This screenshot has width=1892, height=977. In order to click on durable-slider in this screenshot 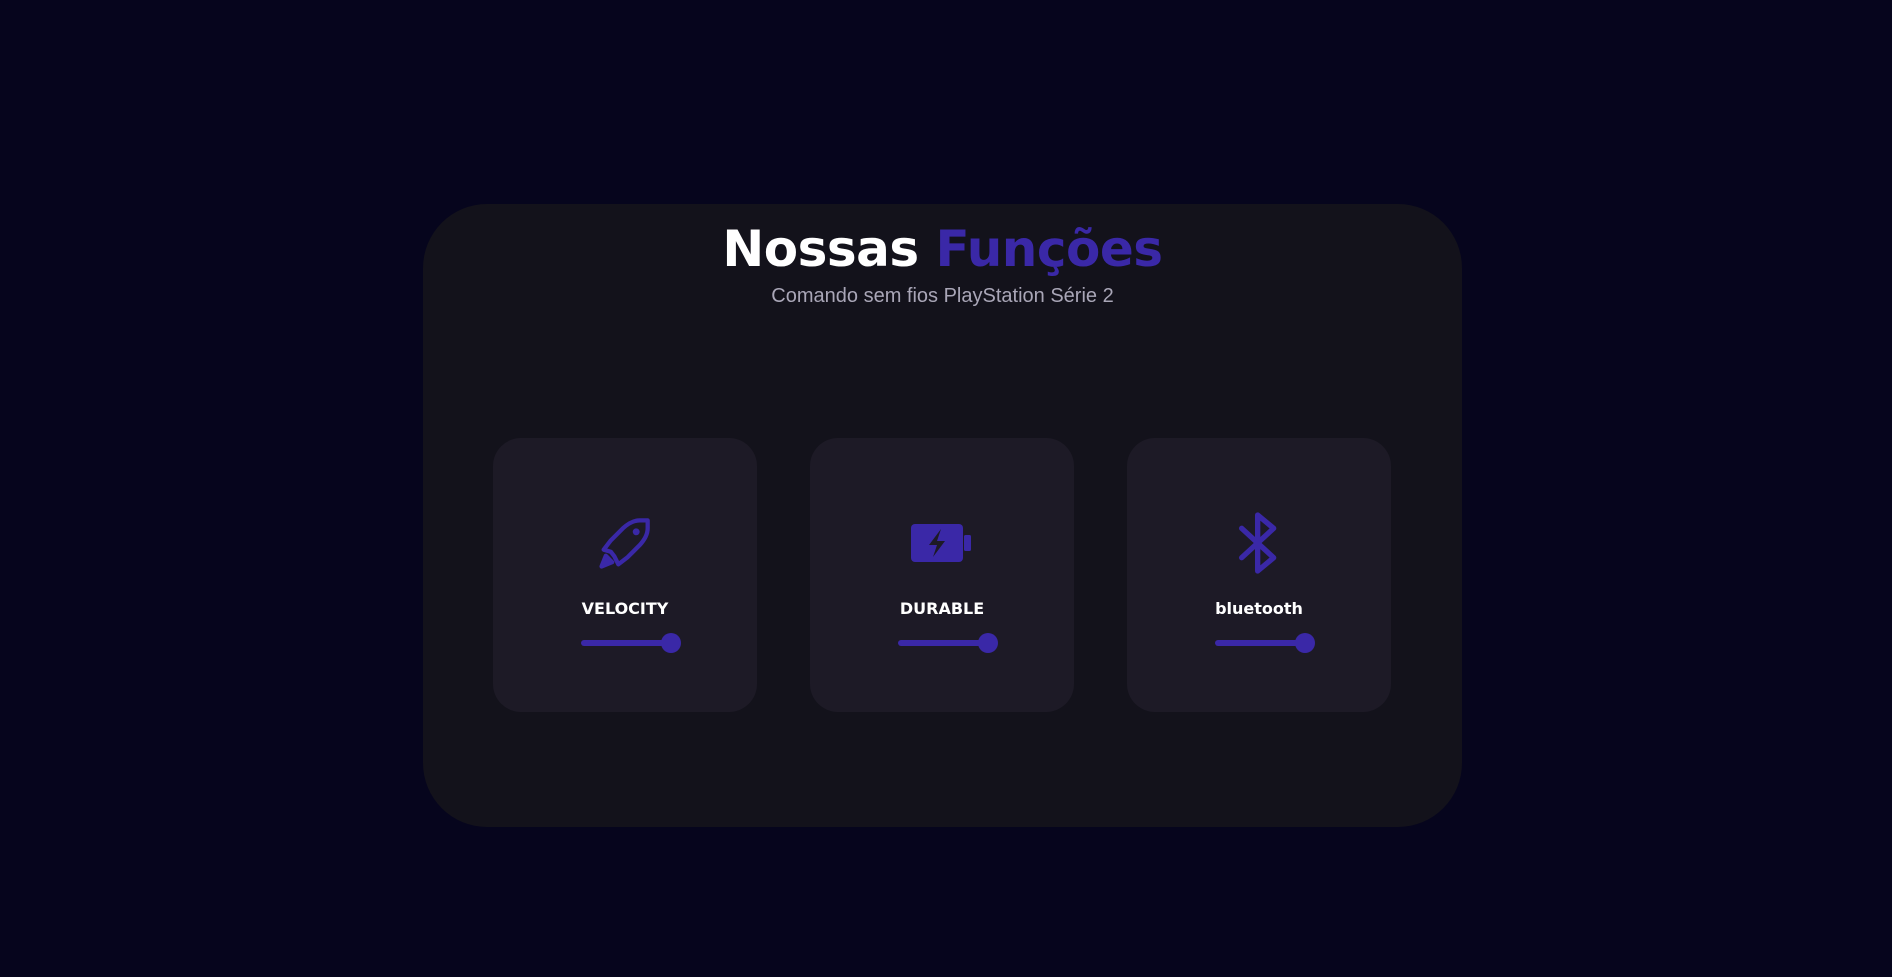, I will do `click(948, 643)`.